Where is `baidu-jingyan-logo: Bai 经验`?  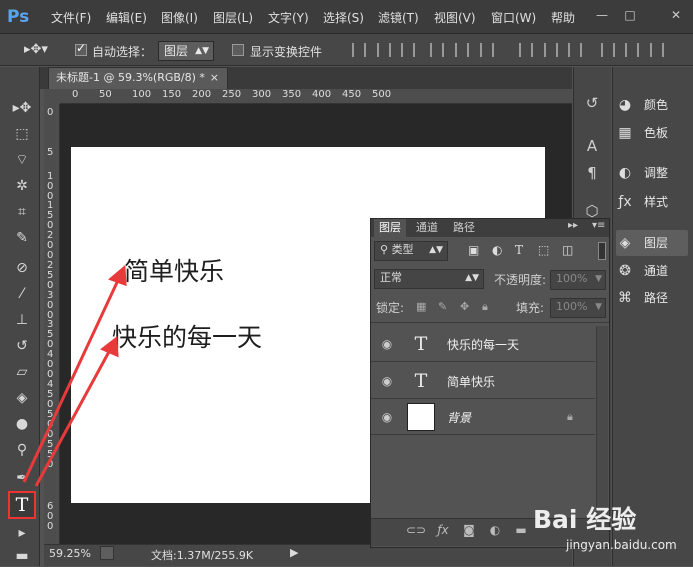
baidu-jingyan-logo: Bai 经验 is located at coordinates (585, 519).